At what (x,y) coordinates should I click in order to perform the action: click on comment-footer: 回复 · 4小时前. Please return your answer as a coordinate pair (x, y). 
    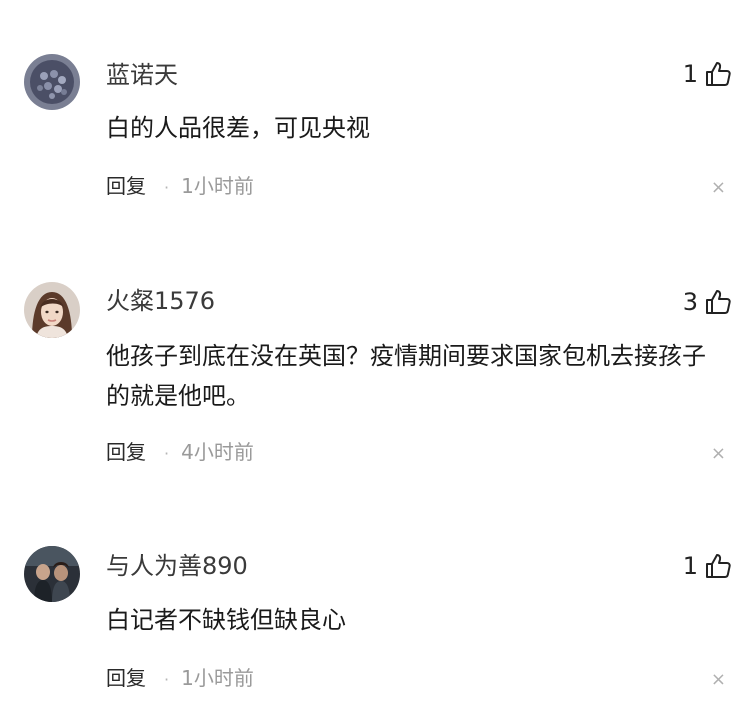
    Looking at the image, I should click on (180, 453).